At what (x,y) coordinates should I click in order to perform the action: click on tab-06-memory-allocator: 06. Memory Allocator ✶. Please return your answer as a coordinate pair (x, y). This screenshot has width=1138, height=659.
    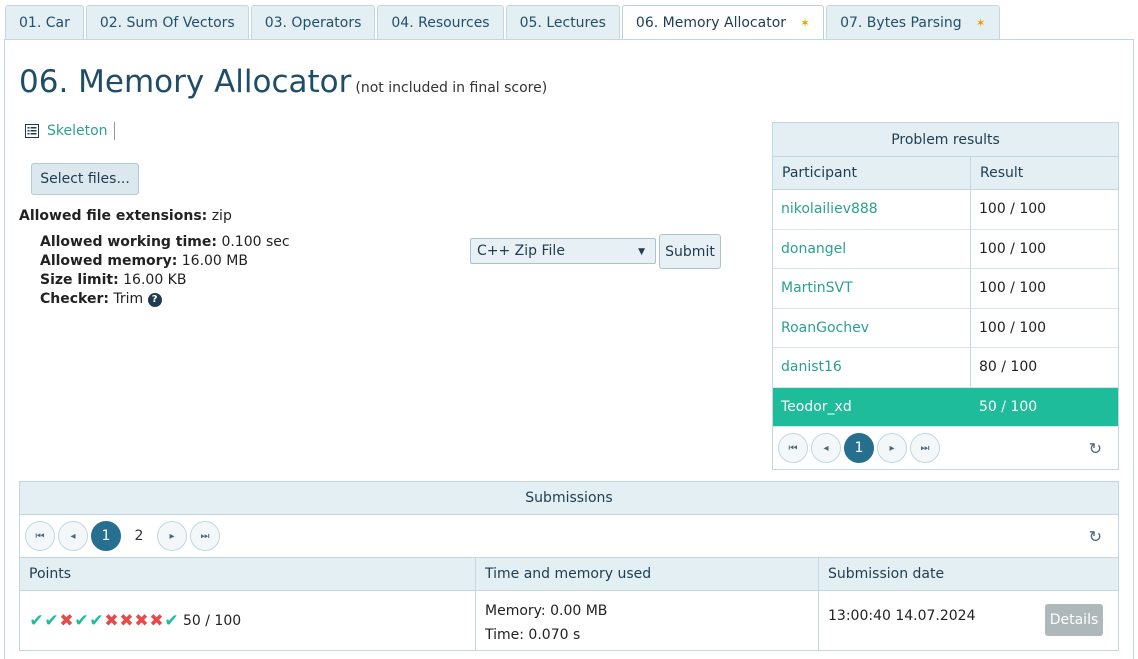
    Looking at the image, I should click on (723, 22).